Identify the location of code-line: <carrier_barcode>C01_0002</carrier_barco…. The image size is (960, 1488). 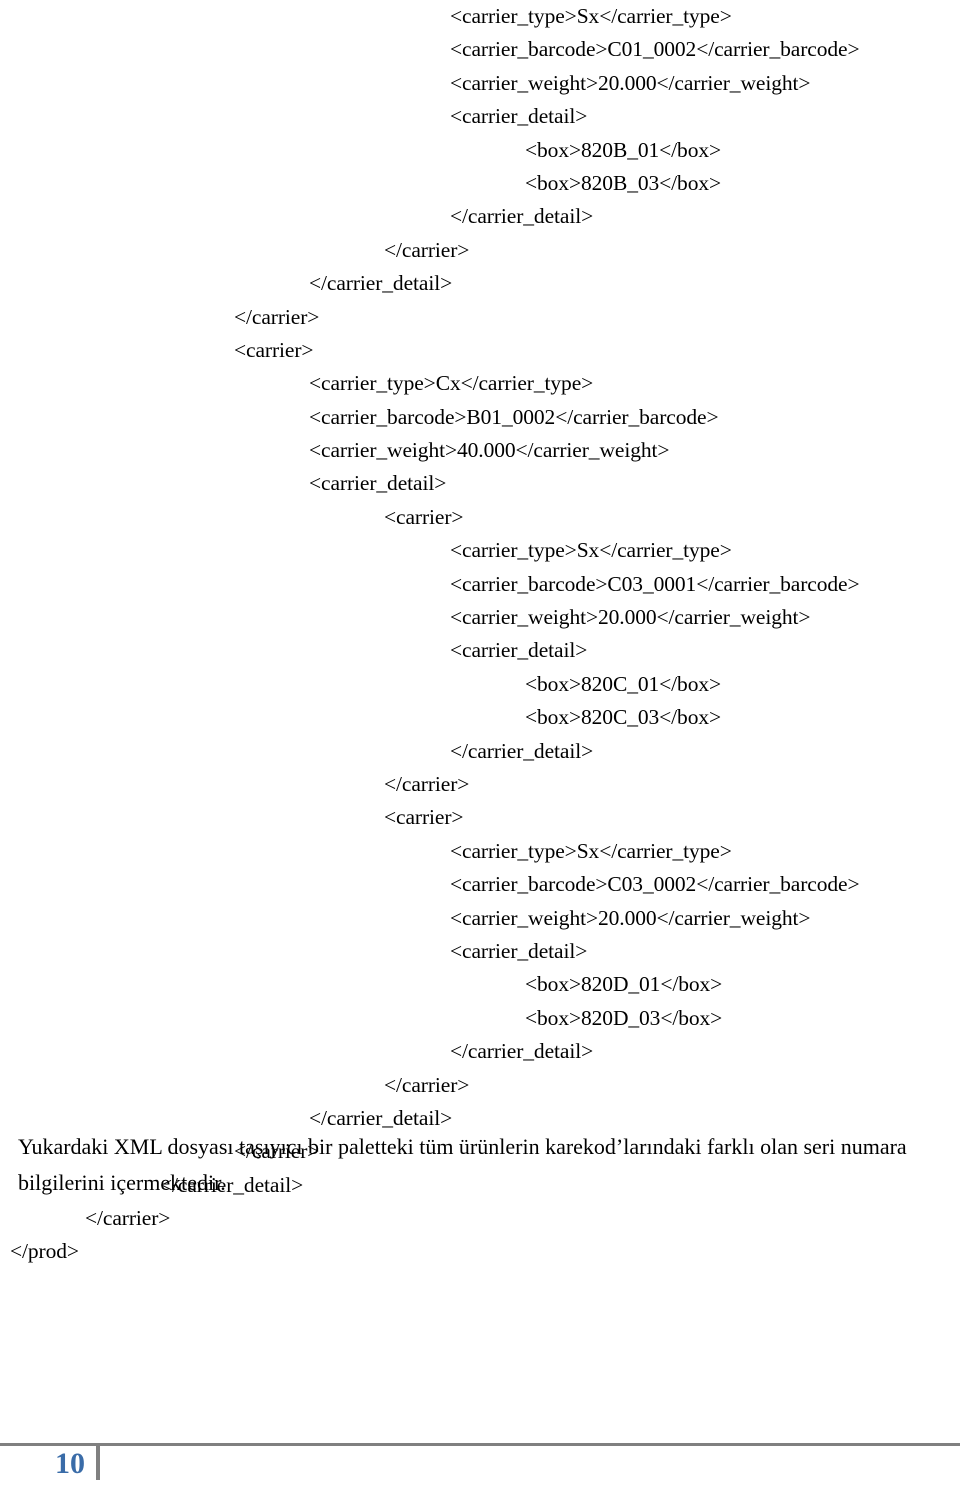
(655, 49).